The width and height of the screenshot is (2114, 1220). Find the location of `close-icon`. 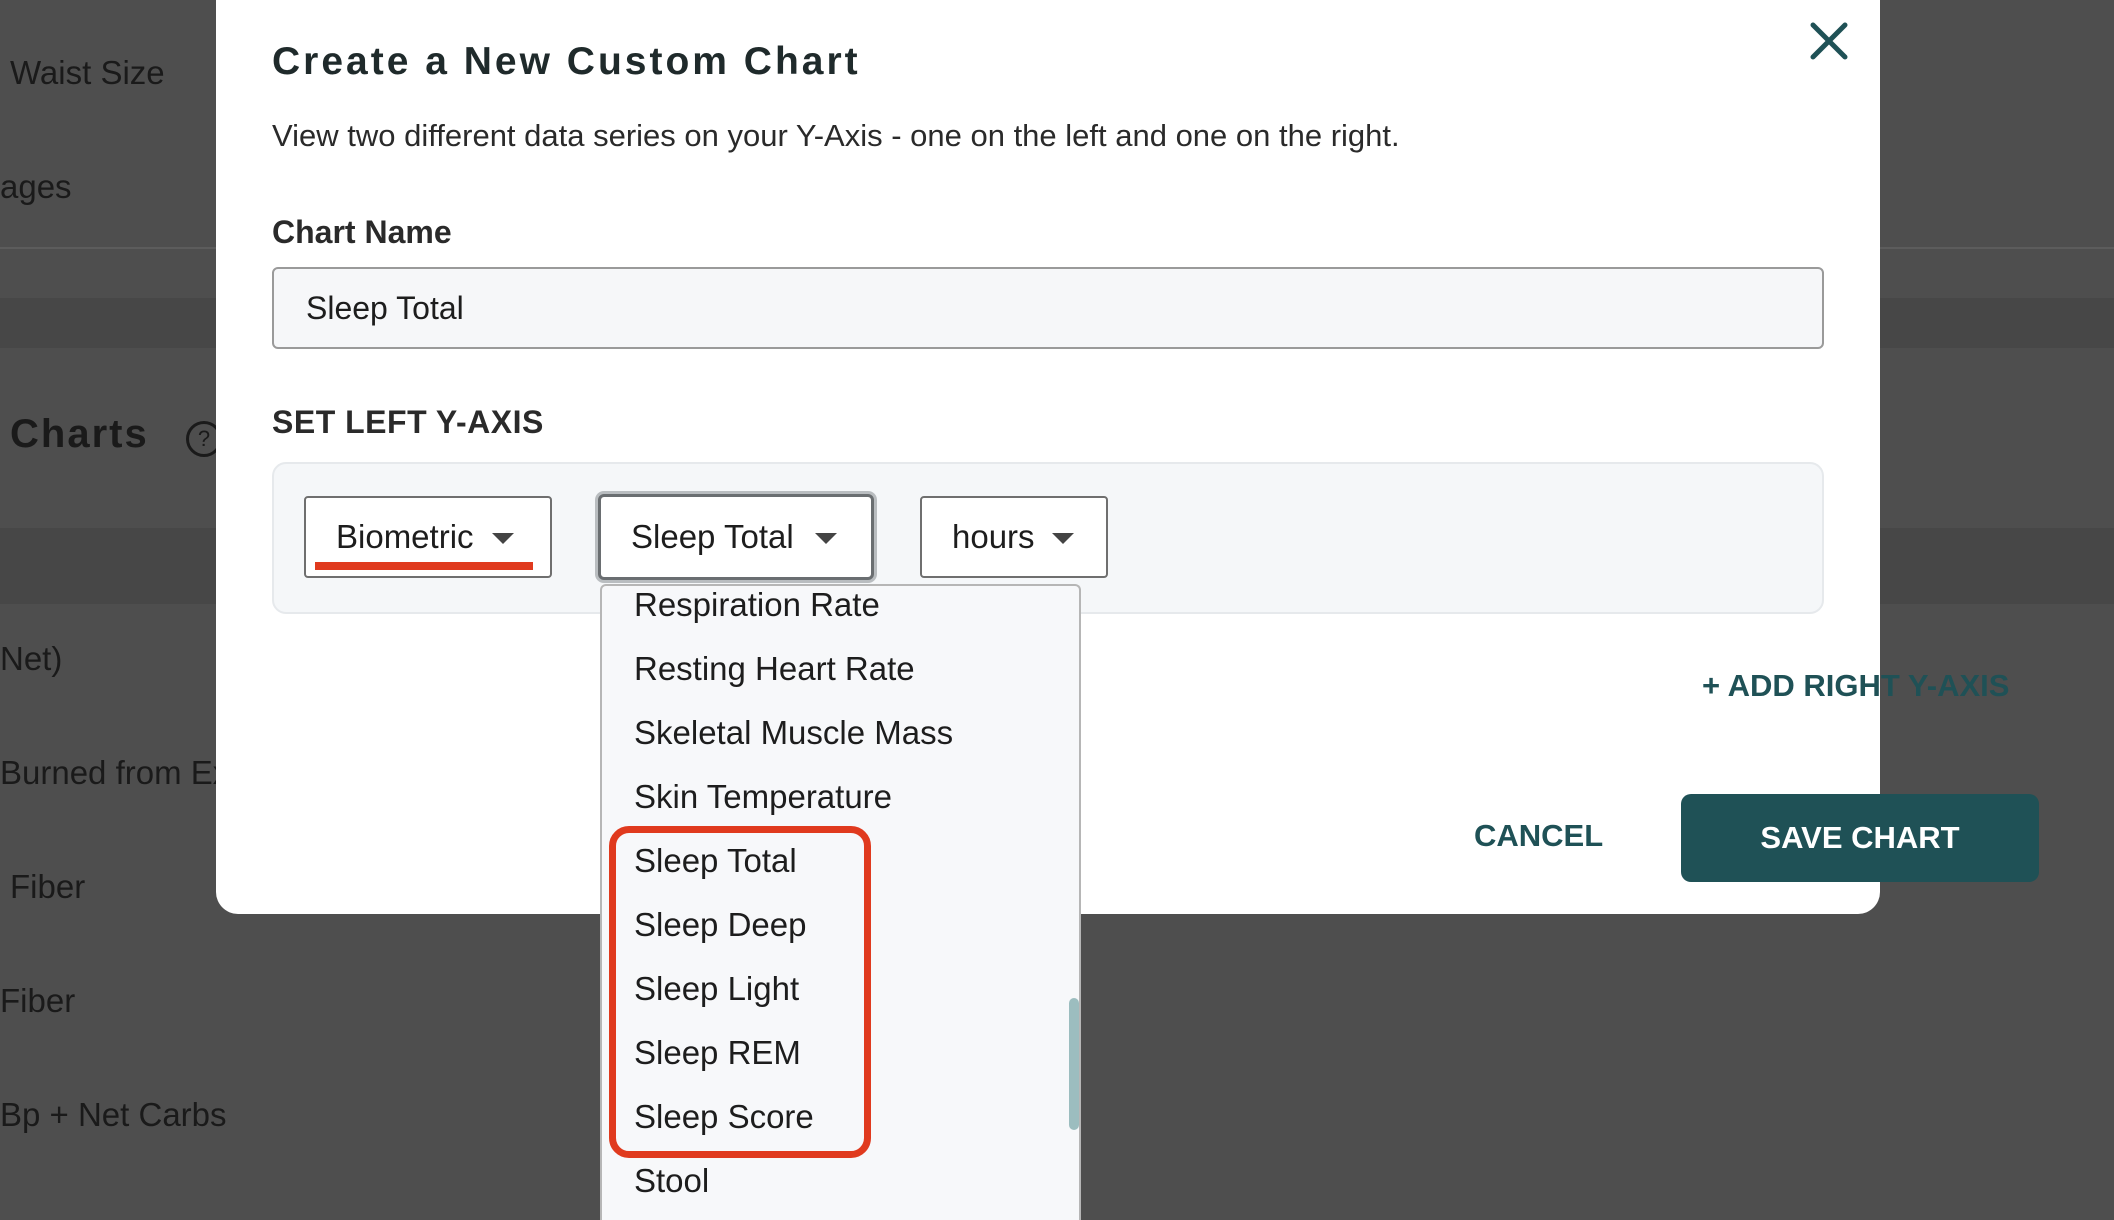

close-icon is located at coordinates (1829, 41).